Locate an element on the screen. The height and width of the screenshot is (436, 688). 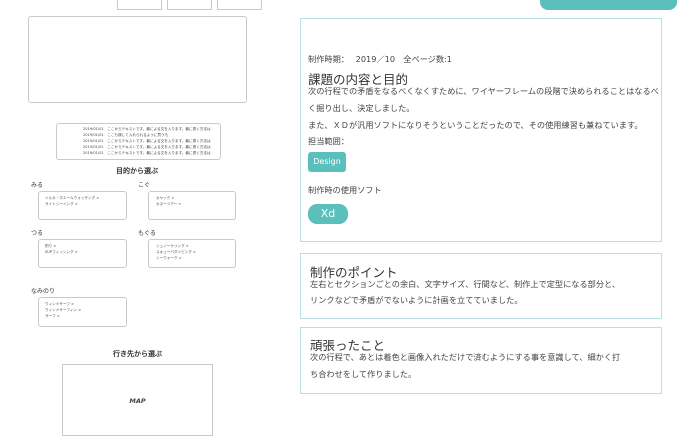
wf-category-moguru-label: もぐる is located at coordinates (147, 233).